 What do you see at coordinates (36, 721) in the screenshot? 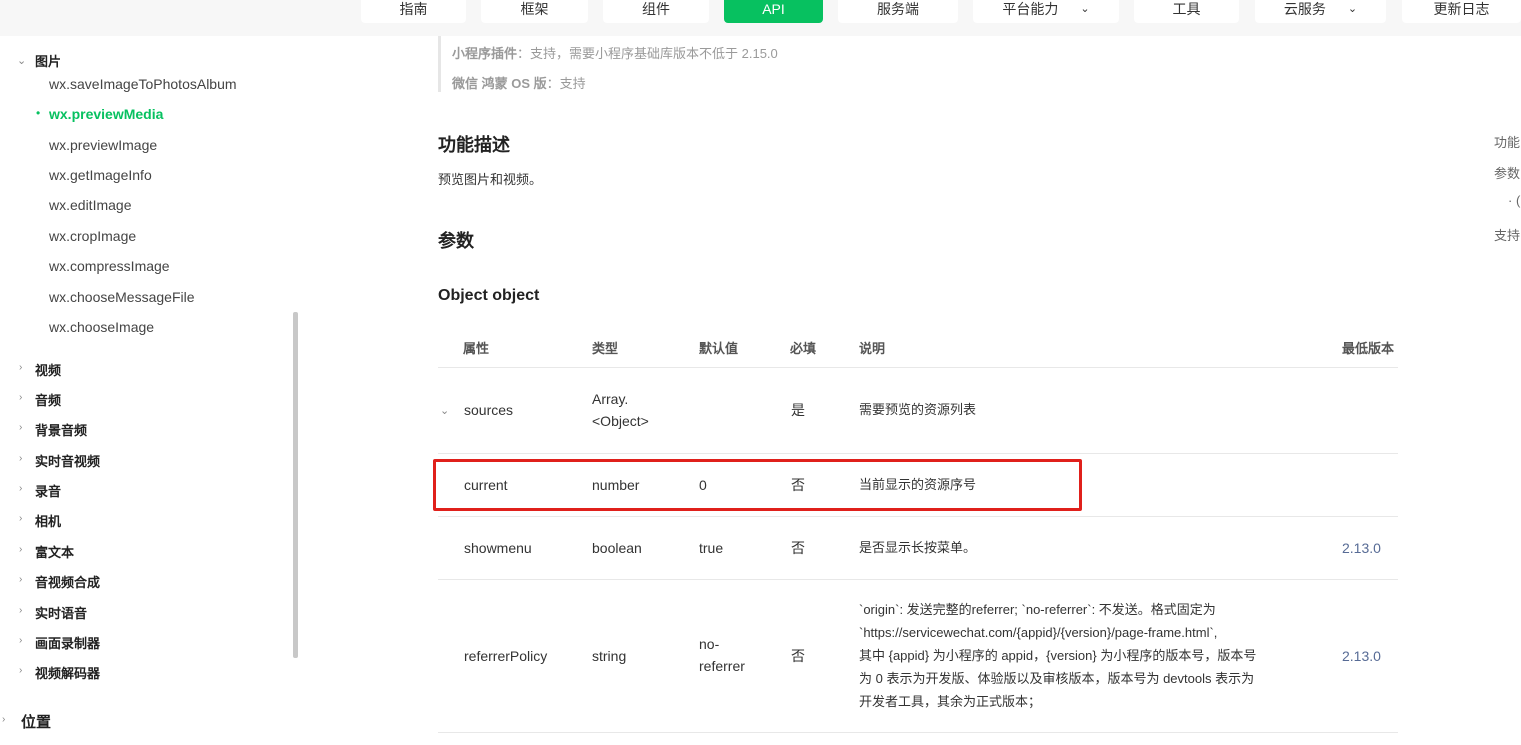
I see `sidebar-section-location: 位置` at bounding box center [36, 721].